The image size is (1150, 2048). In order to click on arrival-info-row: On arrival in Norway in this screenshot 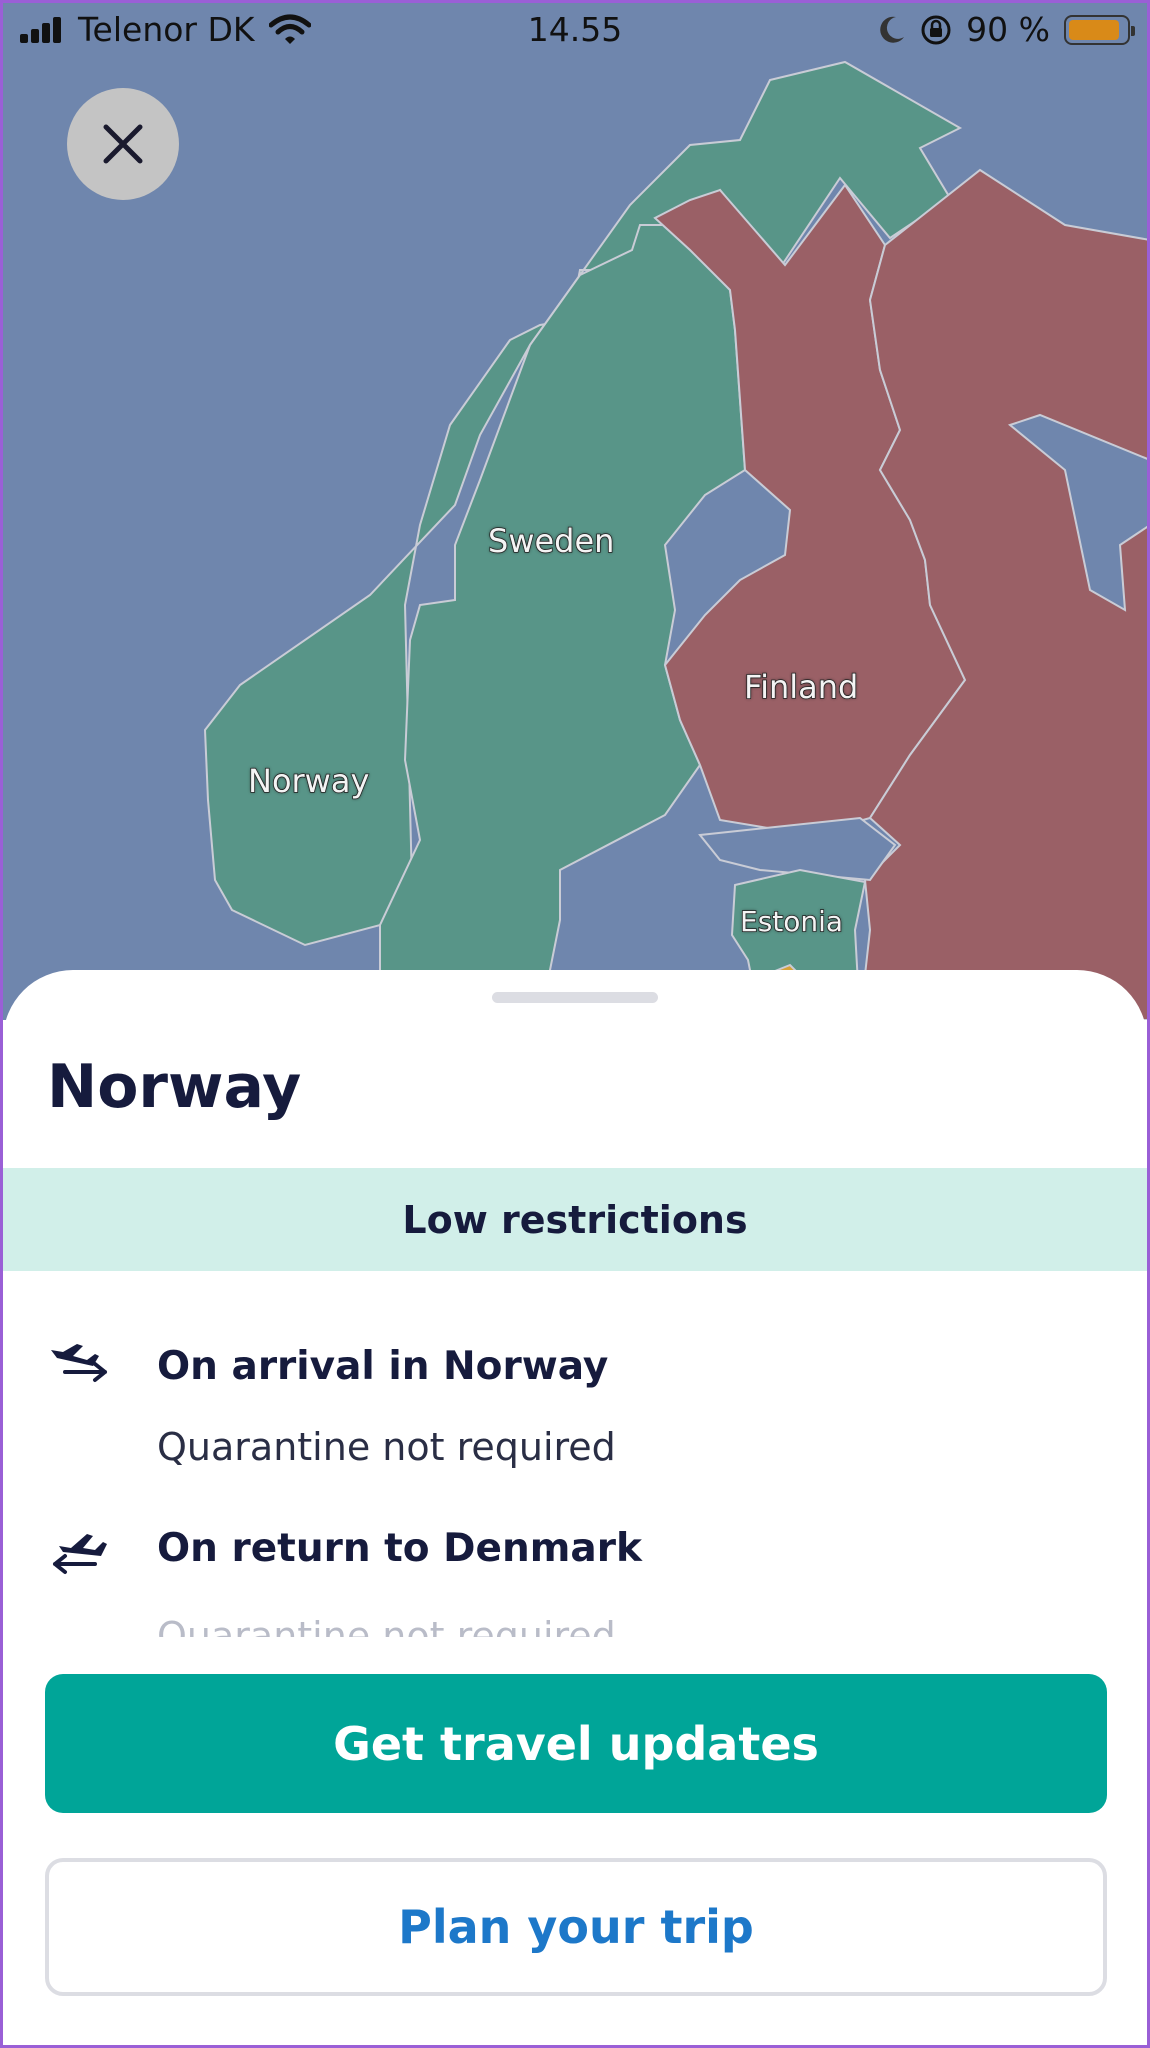, I will do `click(327, 1366)`.